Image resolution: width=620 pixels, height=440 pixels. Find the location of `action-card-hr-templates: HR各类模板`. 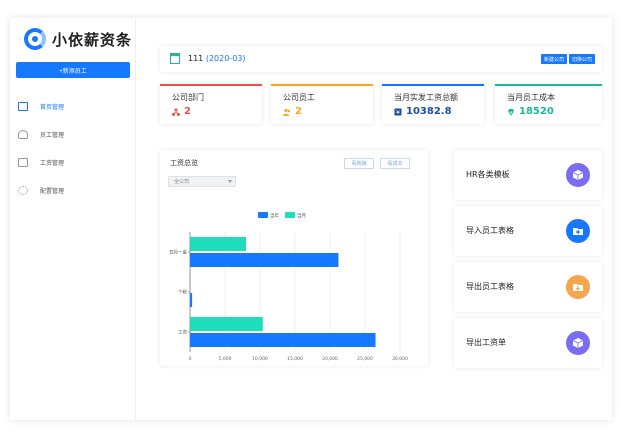

action-card-hr-templates: HR各类模板 is located at coordinates (528, 175).